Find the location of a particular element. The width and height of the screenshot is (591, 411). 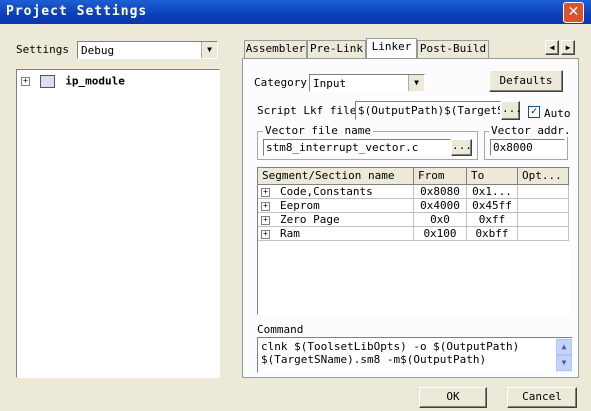

close-icon: ✕ is located at coordinates (573, 12).